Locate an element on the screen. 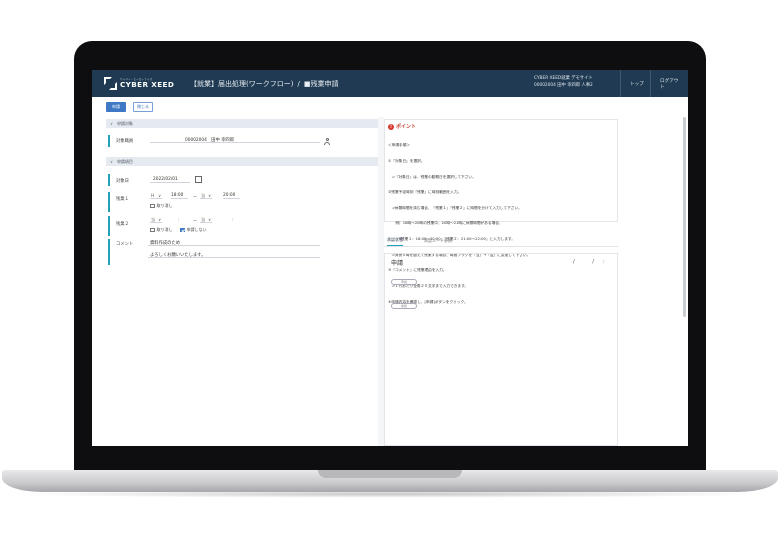 Image resolution: width=780 pixels, height=540 pixels. overtime2-no-apply-checkbox: 申請しない is located at coordinates (193, 230).